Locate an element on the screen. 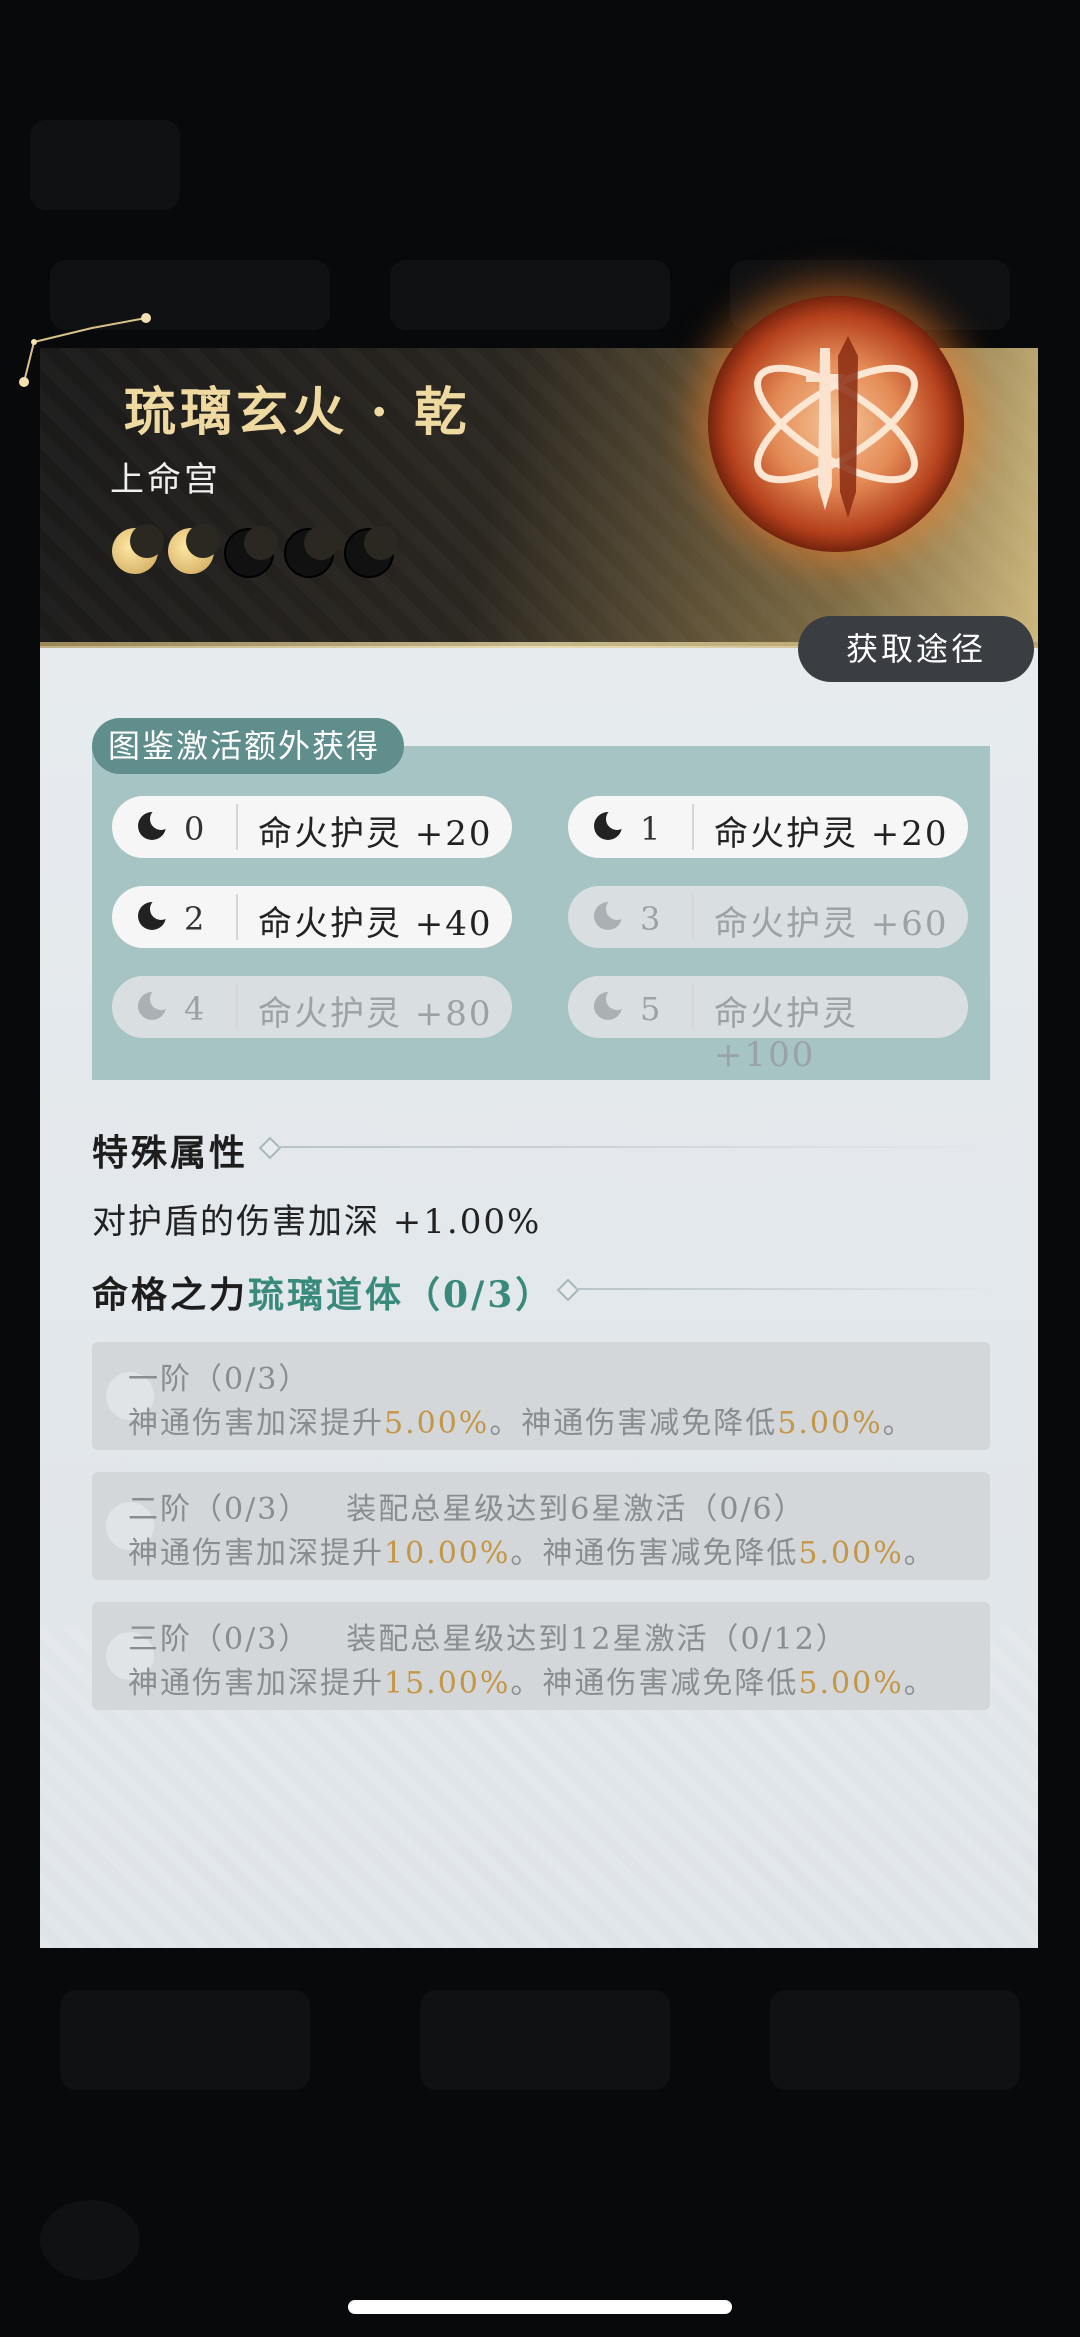  gallery-bonus-item: 0 命火护灵 +20 is located at coordinates (312, 827).